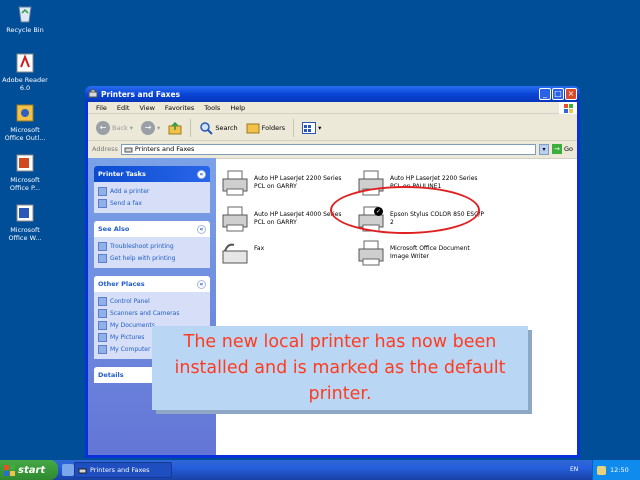 This screenshot has height=480, width=640. I want to click on forward-arrow-icon: →, so click(148, 127).